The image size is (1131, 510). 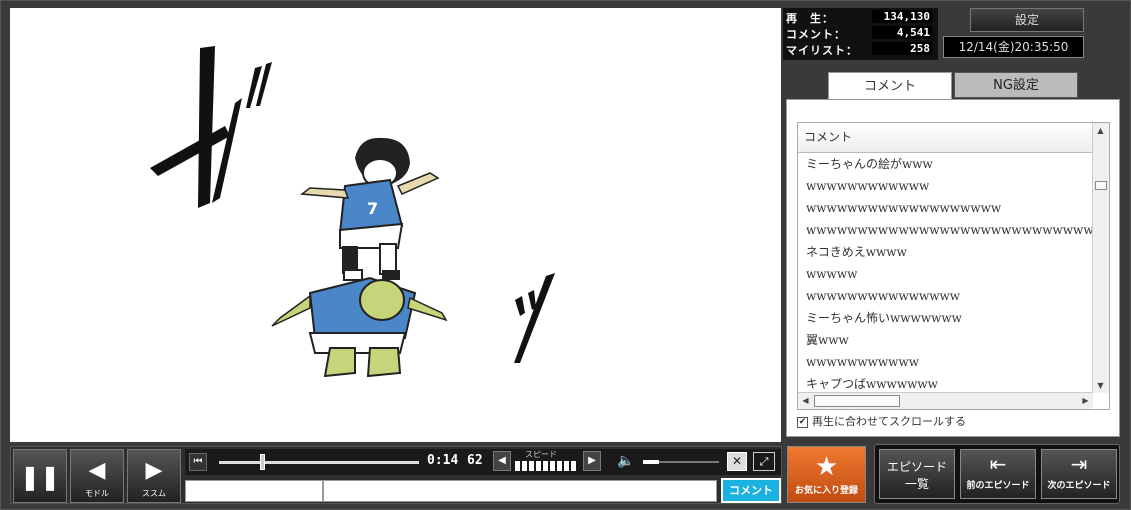 What do you see at coordinates (945, 252) in the screenshot?
I see `list-item: ネコきめえwwww` at bounding box center [945, 252].